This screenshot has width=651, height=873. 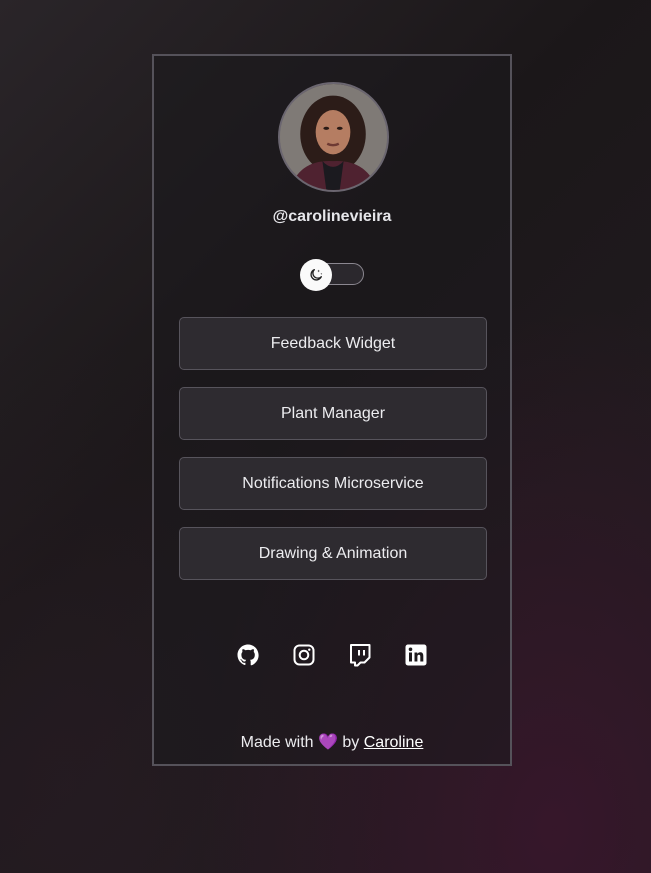 I want to click on link-notifications-microservice: Notifications Microservice, so click(x=333, y=483).